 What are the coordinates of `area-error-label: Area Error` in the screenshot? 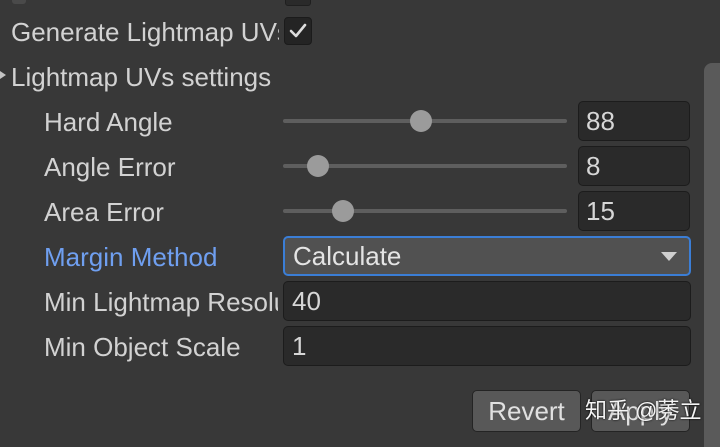 It's located at (104, 212).